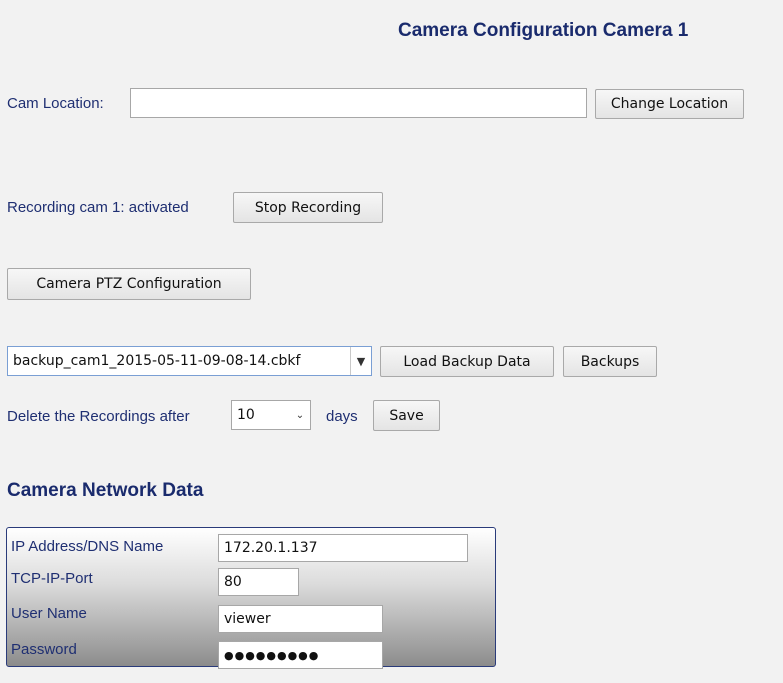 The height and width of the screenshot is (683, 783). Describe the element at coordinates (157, 361) in the screenshot. I see `backup-file-selected: backup_cam1_2015-05-11-09-08-14.cbkf` at that location.